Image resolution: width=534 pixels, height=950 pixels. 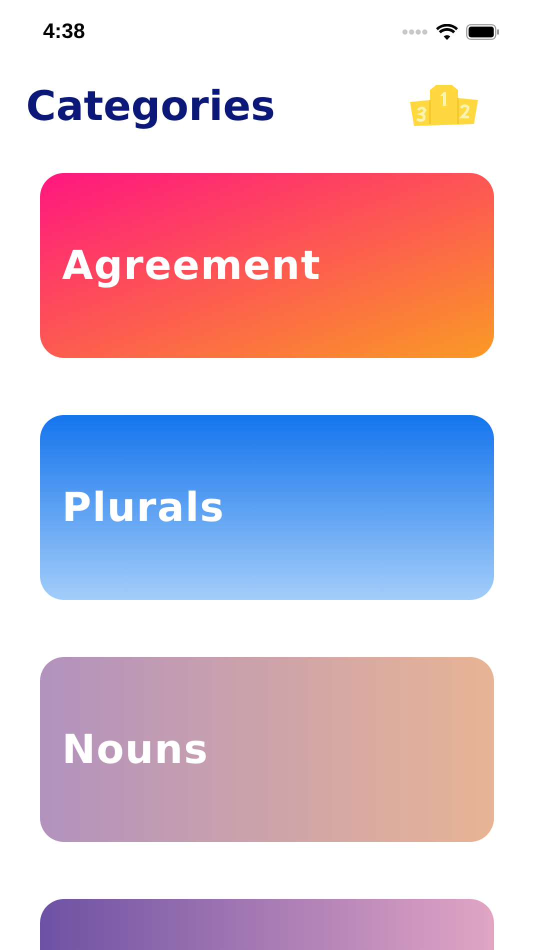 I want to click on status-time: 4:38, so click(x=64, y=32).